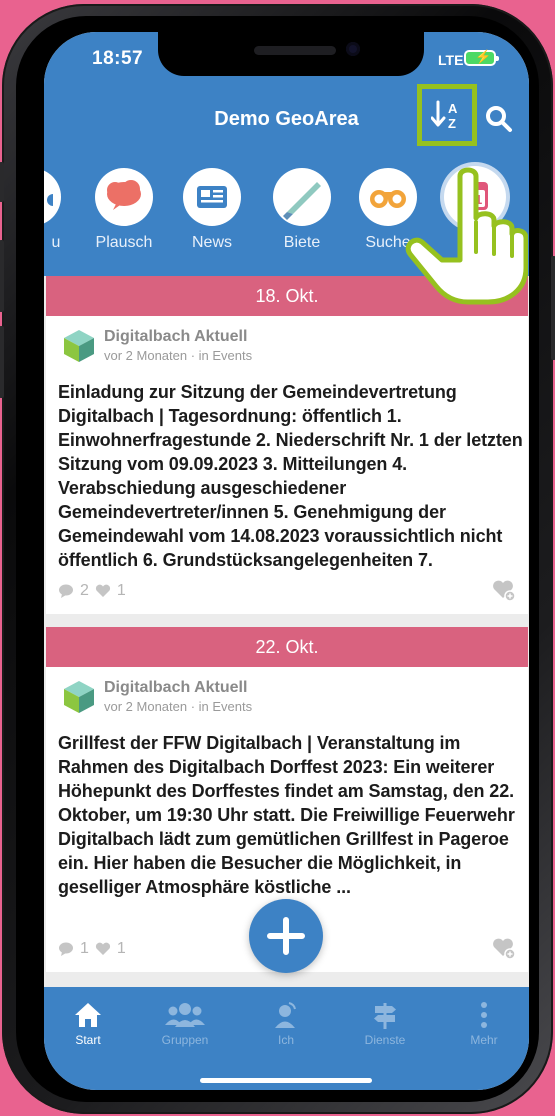 The image size is (555, 1116). I want to click on bottom-tab-bar: Start Gruppen Ich Dienste Mehr, so click(286, 1038).